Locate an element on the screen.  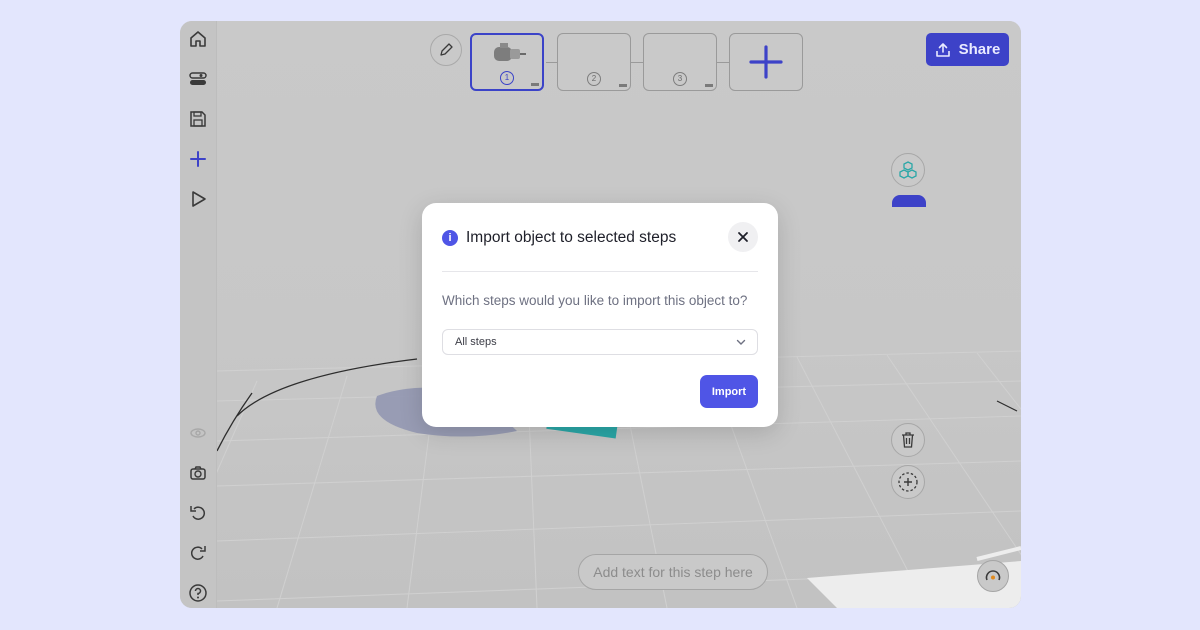
left-sidebar is located at coordinates (198, 314).